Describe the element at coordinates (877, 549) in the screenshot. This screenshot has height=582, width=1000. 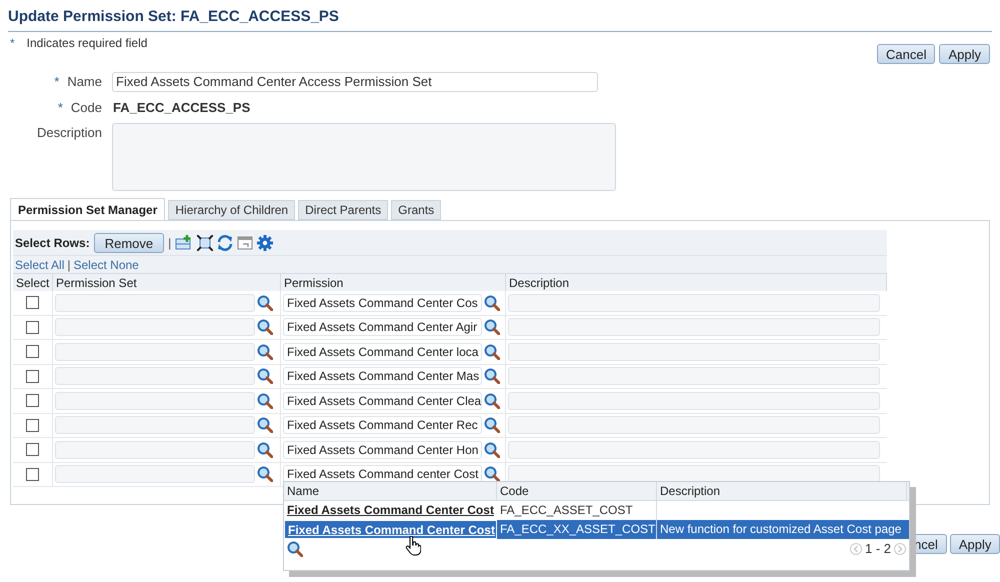
I see `page-range: 1 - 2` at that location.